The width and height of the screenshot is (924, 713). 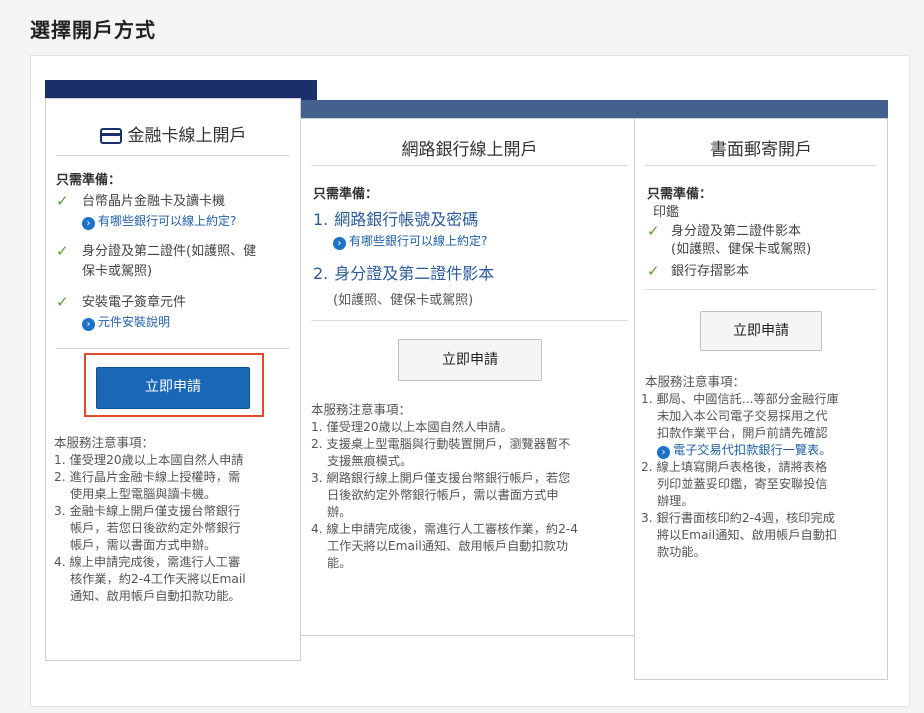 I want to click on link-install-guide: › 元件安裝說明, so click(x=126, y=322).